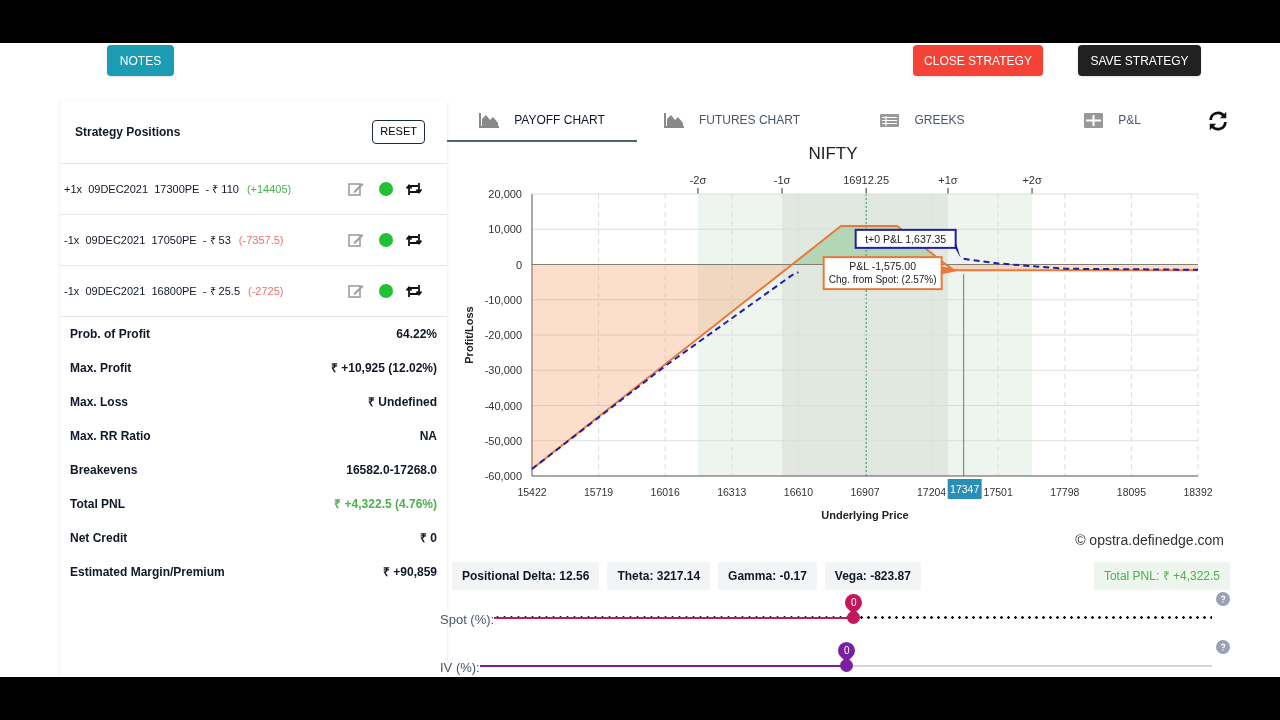 The width and height of the screenshot is (1280, 720). What do you see at coordinates (1032, 180) in the screenshot?
I see `sigma-label: +2σ` at bounding box center [1032, 180].